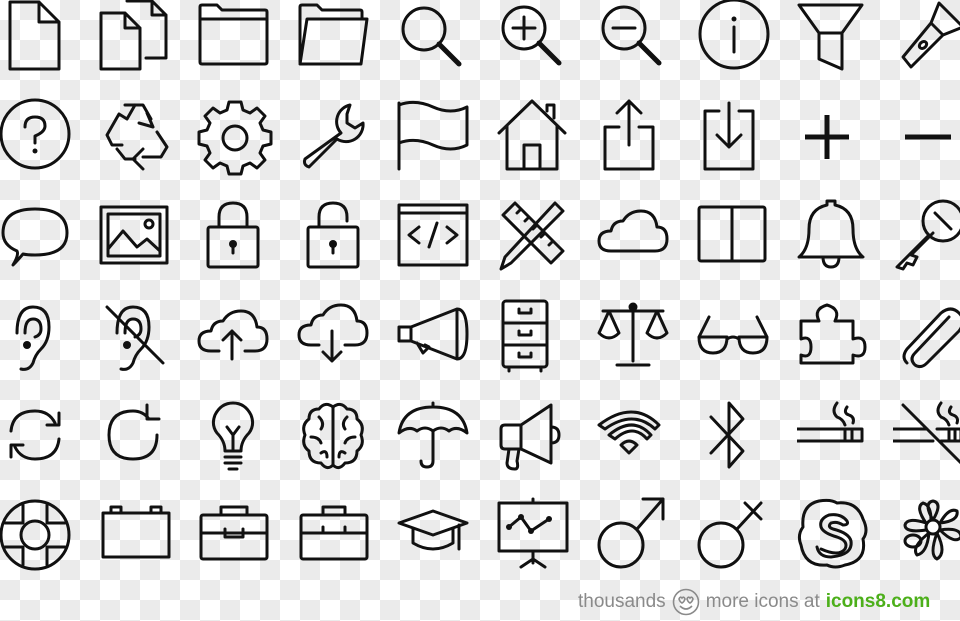 The height and width of the screenshot is (621, 960). Describe the element at coordinates (137, 437) in the screenshot. I see `refresh-icon` at that location.